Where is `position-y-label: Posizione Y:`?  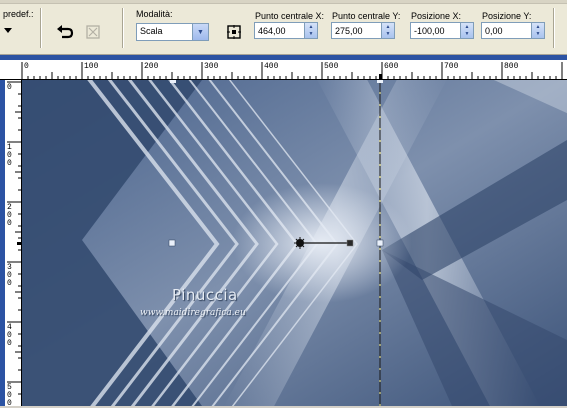
position-y-label: Posizione Y: is located at coordinates (507, 16).